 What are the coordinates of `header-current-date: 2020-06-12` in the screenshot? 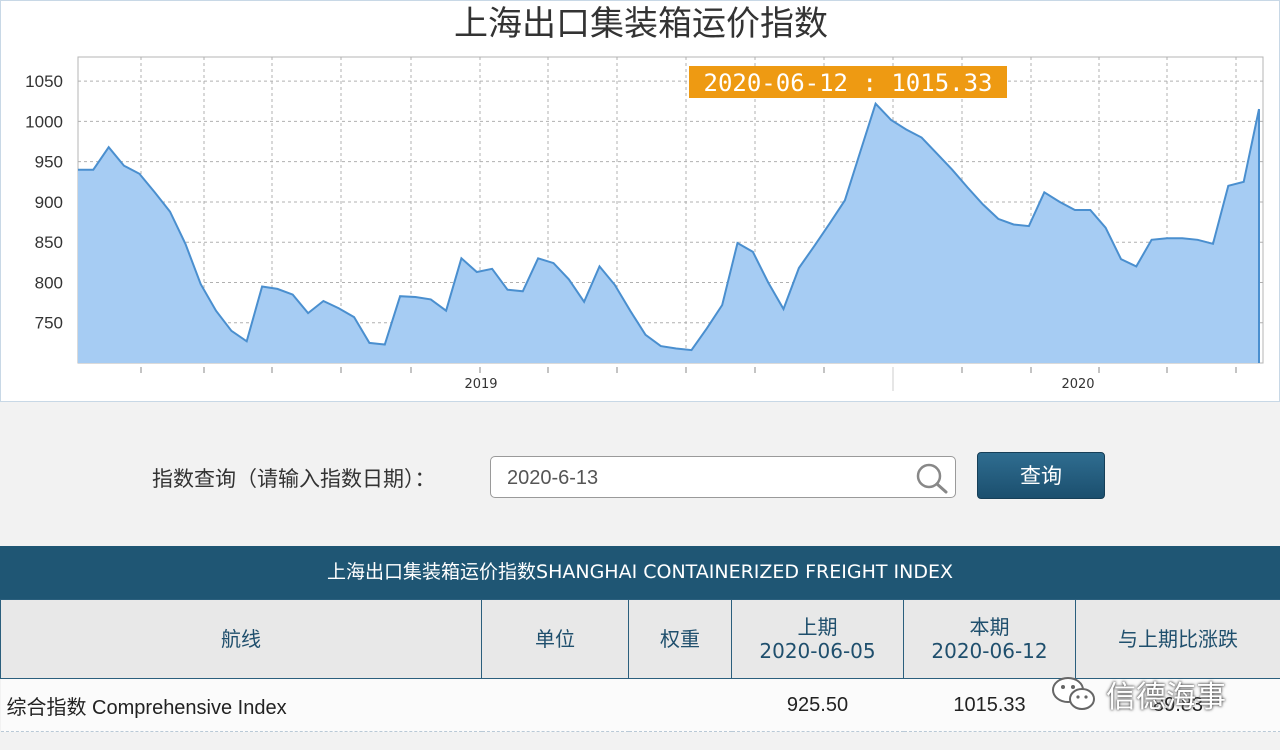 It's located at (989, 651).